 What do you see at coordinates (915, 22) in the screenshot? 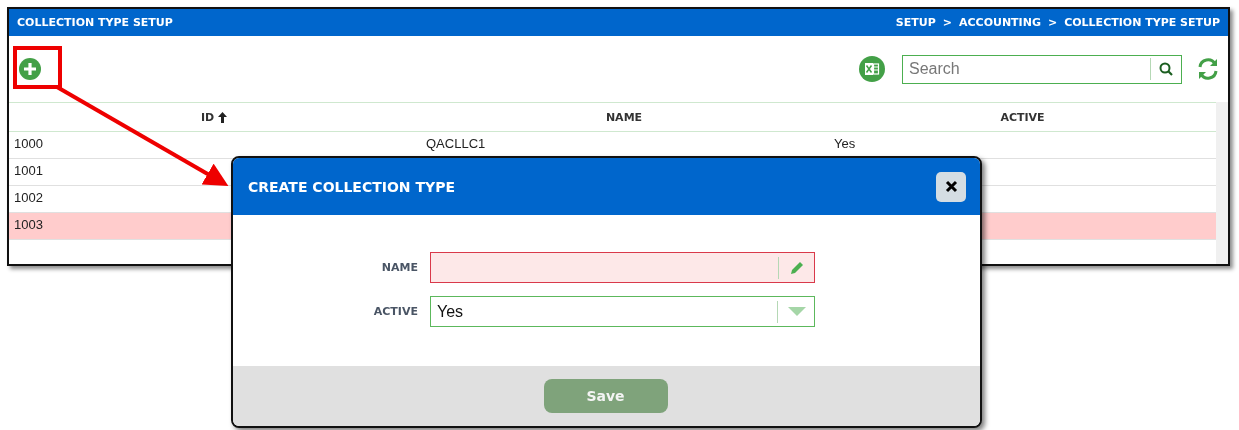
I see `breadcrumb-item: SETUP` at bounding box center [915, 22].